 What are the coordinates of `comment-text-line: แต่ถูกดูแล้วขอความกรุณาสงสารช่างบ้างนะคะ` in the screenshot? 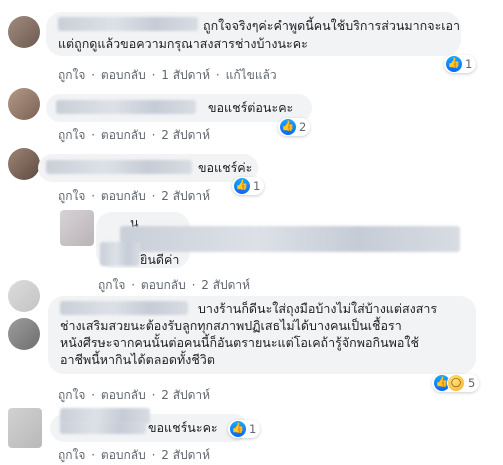 It's located at (183, 43).